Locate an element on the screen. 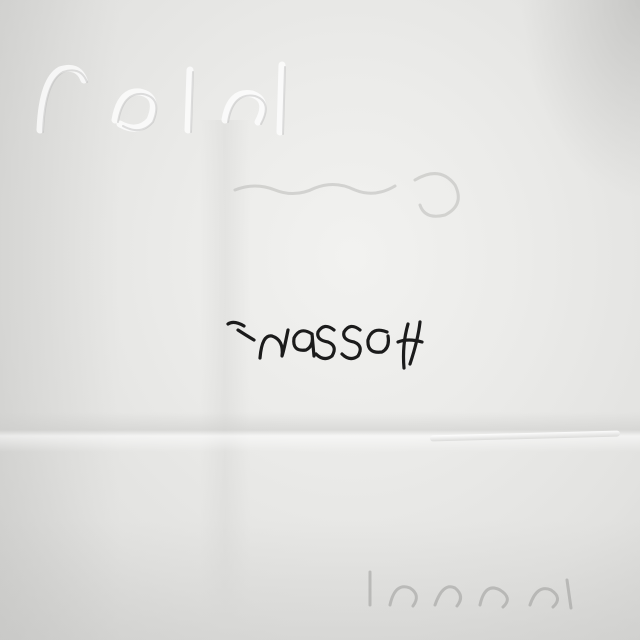  faint-marks-bottom is located at coordinates (470, 590).